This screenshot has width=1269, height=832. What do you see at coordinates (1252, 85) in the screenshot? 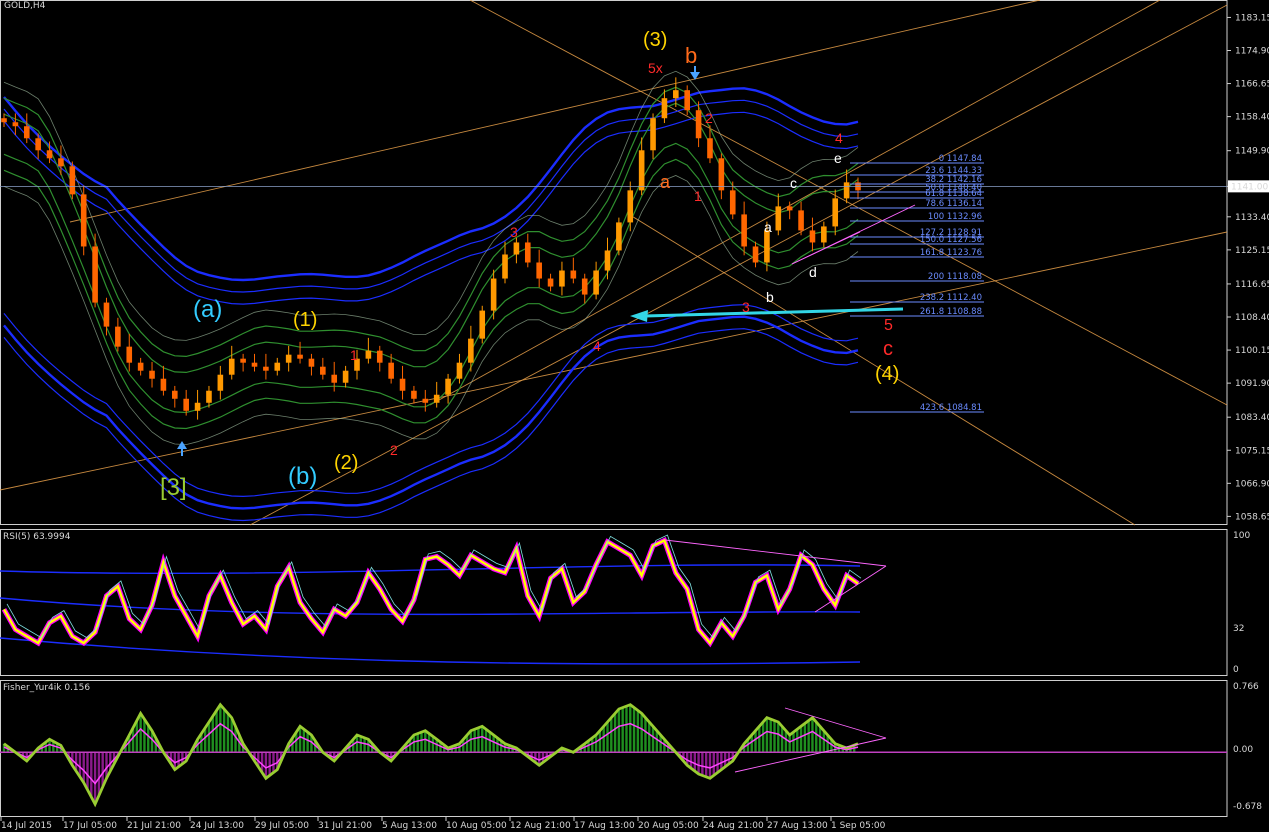
I see `price-axis-label: 1166.65` at bounding box center [1252, 85].